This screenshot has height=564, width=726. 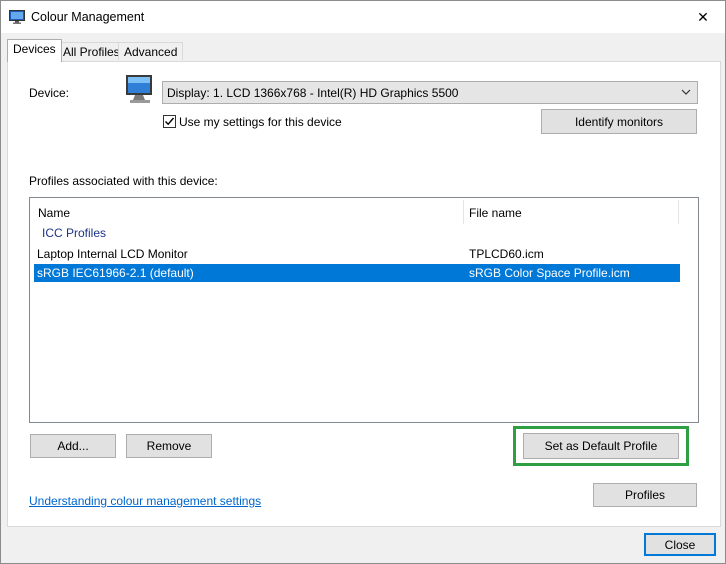 I want to click on use-my-settings-checkbox, so click(x=169, y=121).